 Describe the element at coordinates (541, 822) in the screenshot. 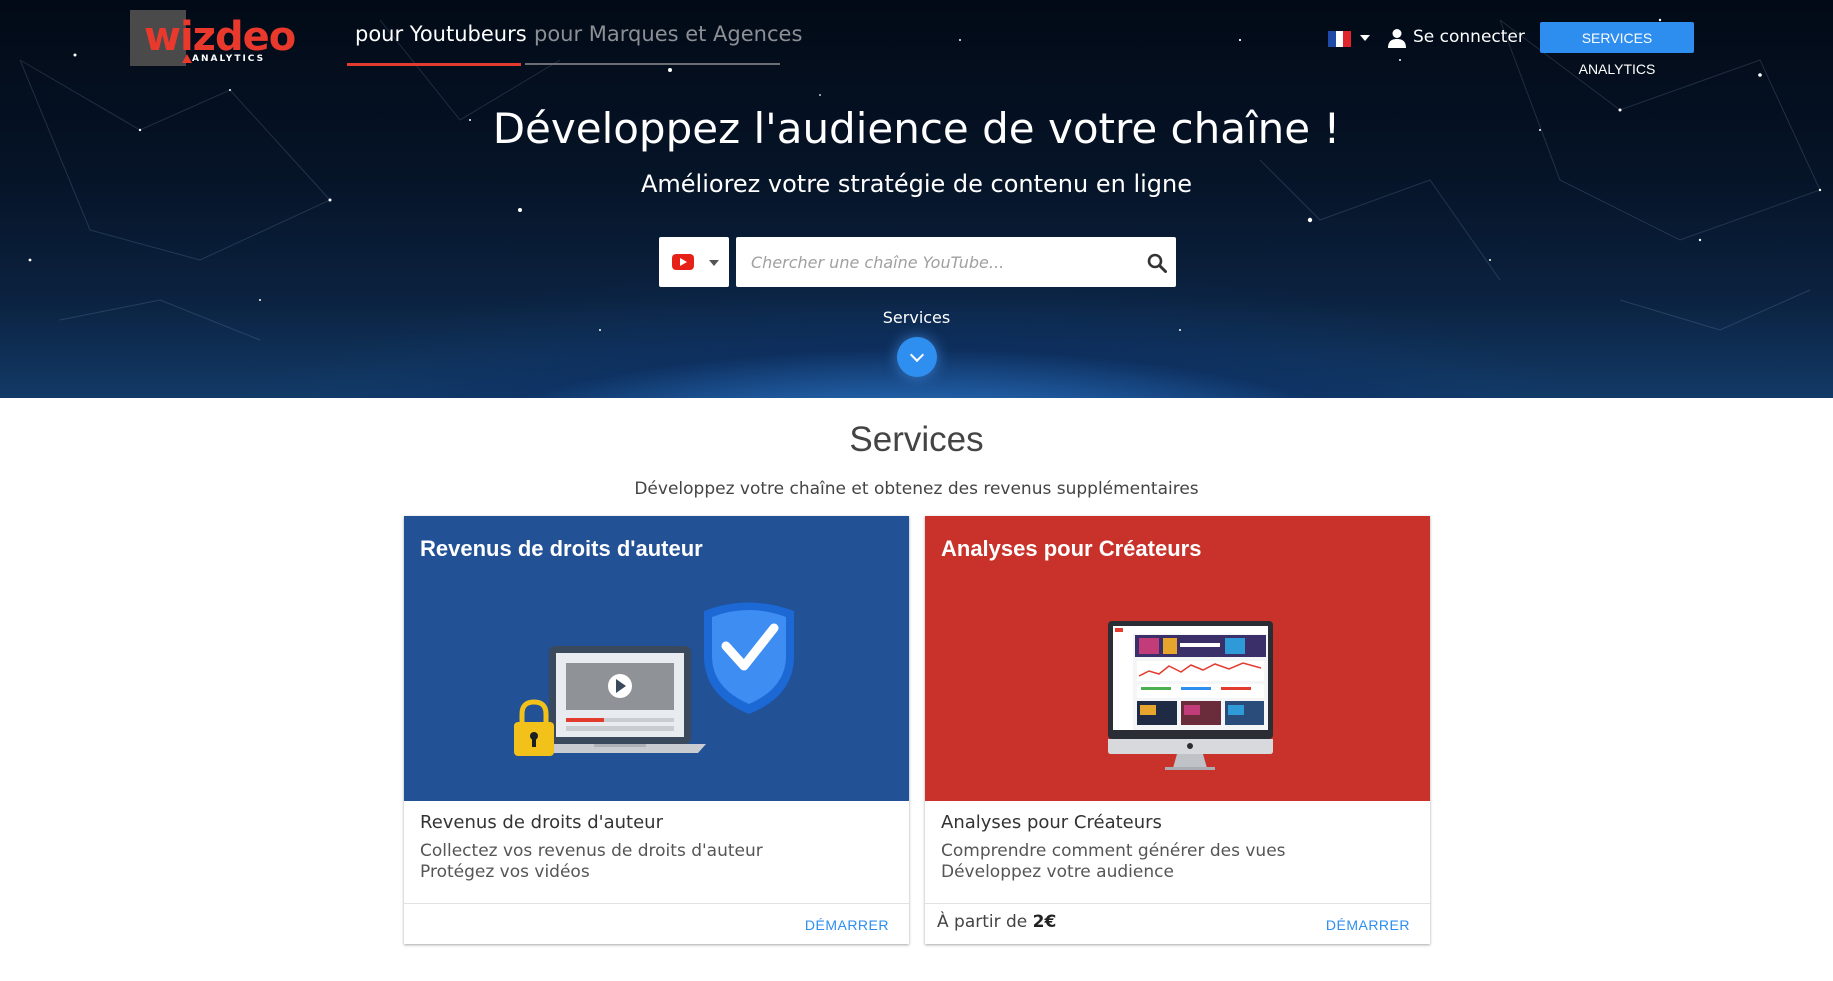

I see `card-title: Revenus de droits d'auteur` at that location.